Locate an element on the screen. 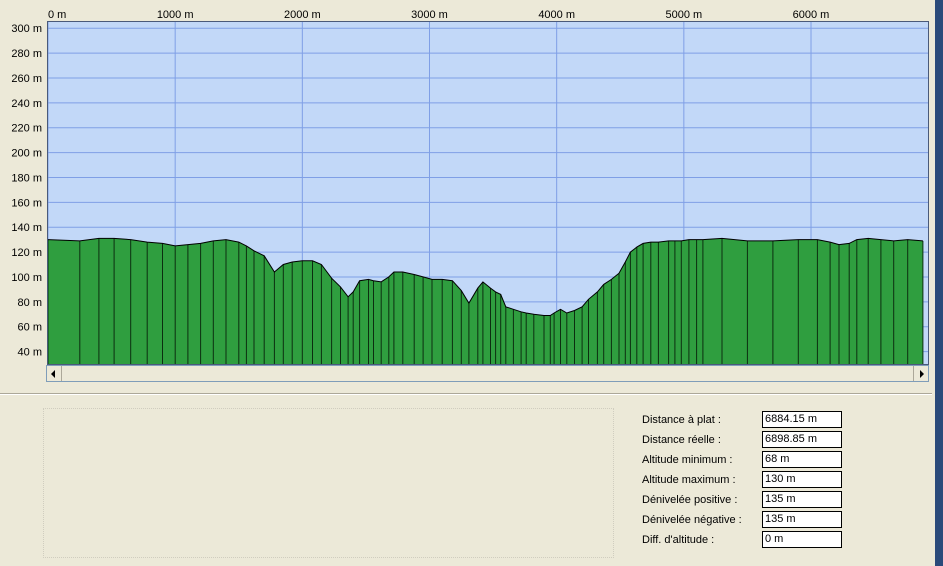 The height and width of the screenshot is (566, 943). stat-label: Distance réelle : is located at coordinates (681, 440).